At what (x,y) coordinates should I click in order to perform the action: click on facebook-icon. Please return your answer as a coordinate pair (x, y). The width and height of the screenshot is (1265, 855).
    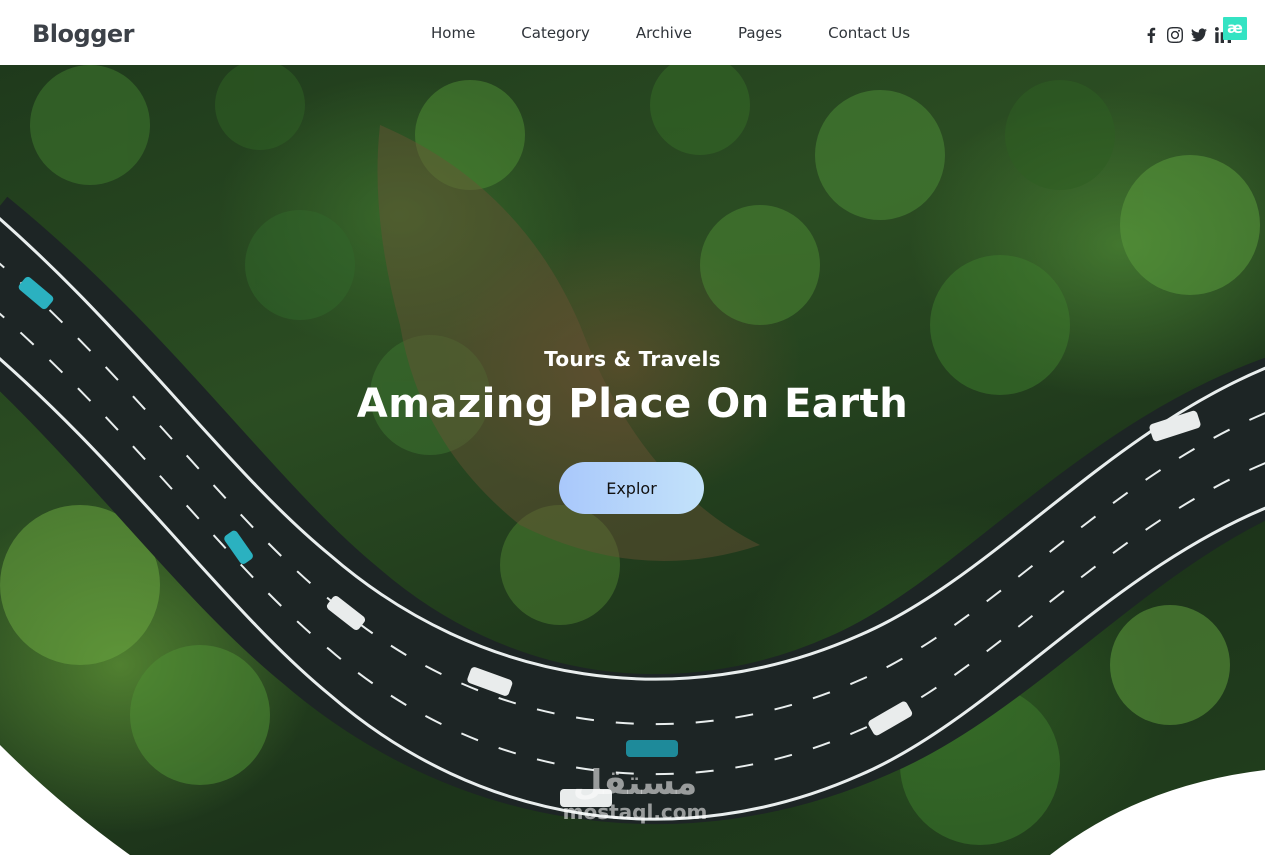
    Looking at the image, I should click on (1151, 35).